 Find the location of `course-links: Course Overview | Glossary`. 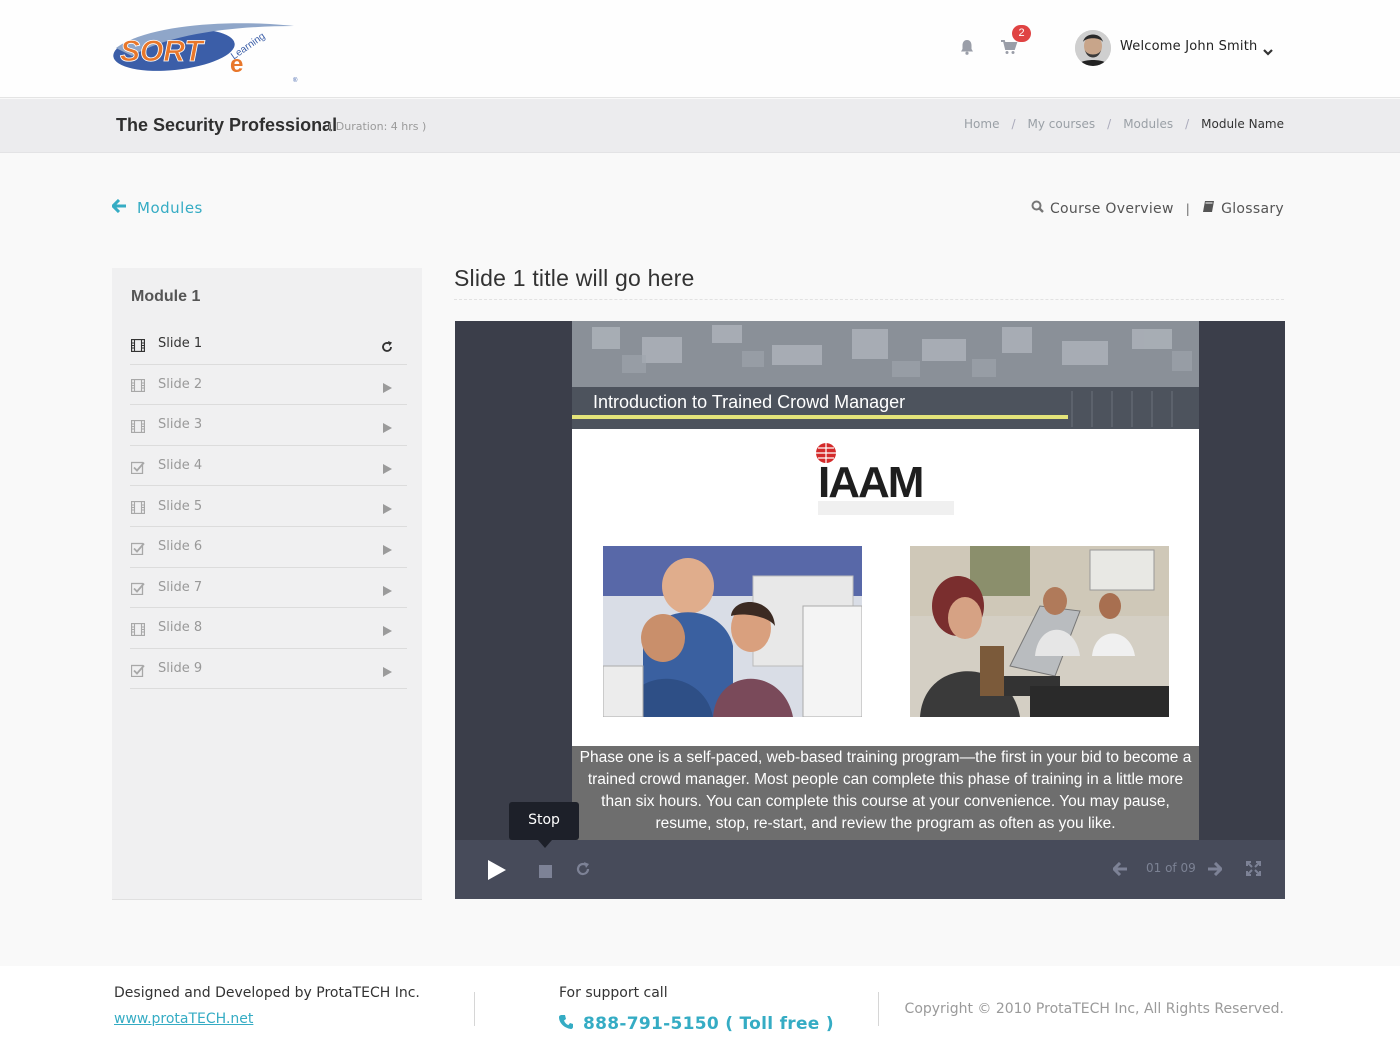

course-links: Course Overview | Glossary is located at coordinates (1157, 208).